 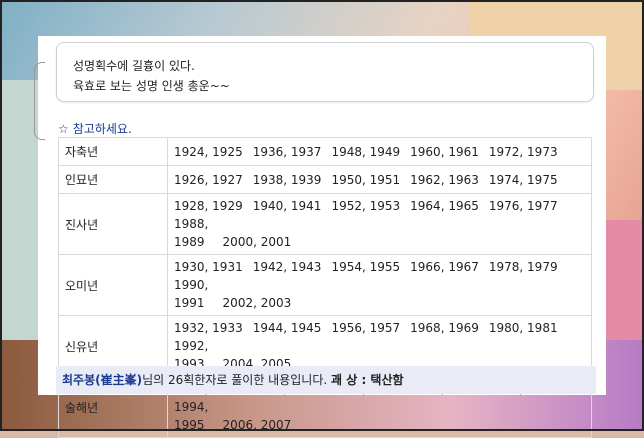 What do you see at coordinates (113, 179) in the screenshot?
I see `row-label: 인묘년` at bounding box center [113, 179].